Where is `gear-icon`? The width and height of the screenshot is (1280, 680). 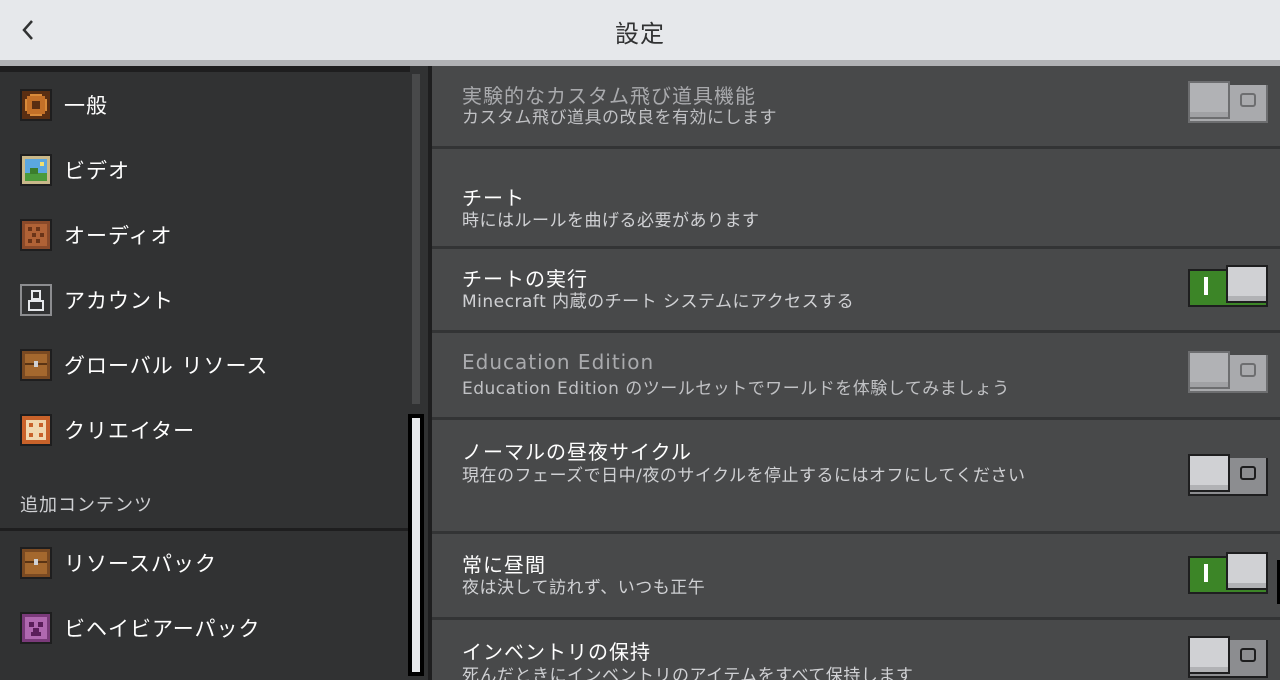 gear-icon is located at coordinates (36, 105).